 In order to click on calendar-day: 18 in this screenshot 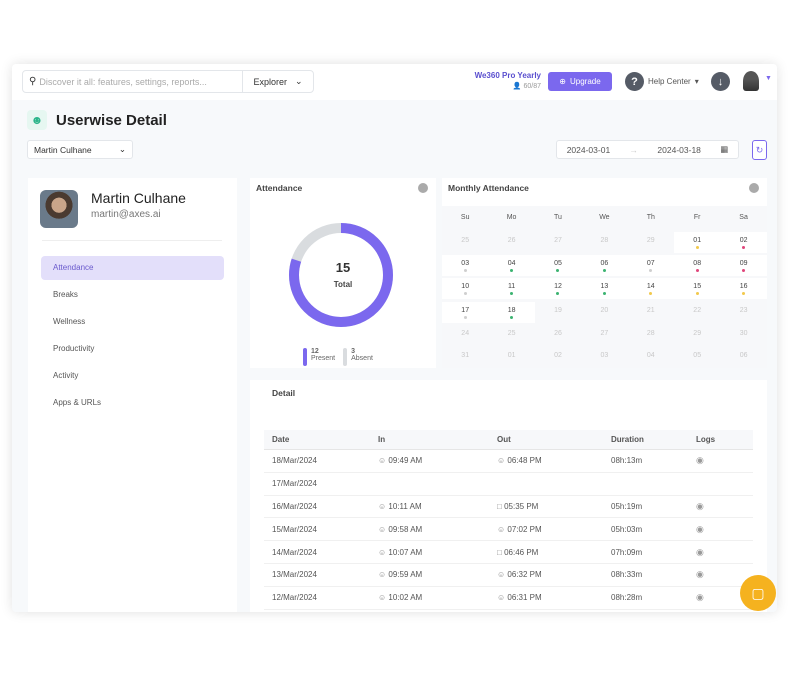, I will do `click(511, 312)`.